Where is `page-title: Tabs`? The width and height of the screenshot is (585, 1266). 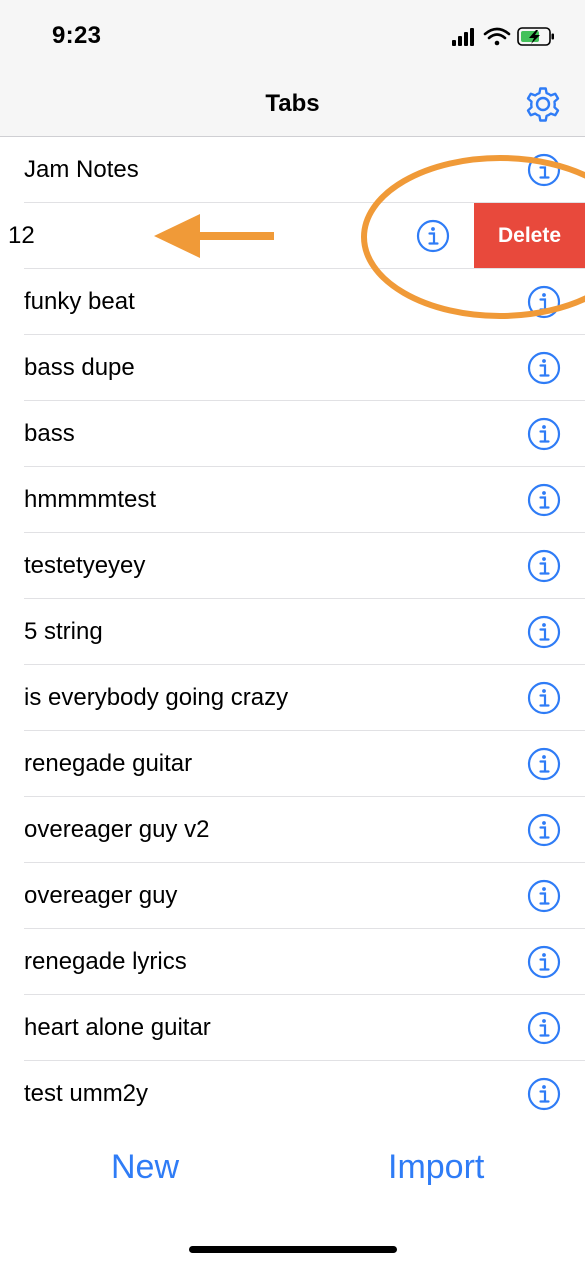
page-title: Tabs is located at coordinates (292, 103).